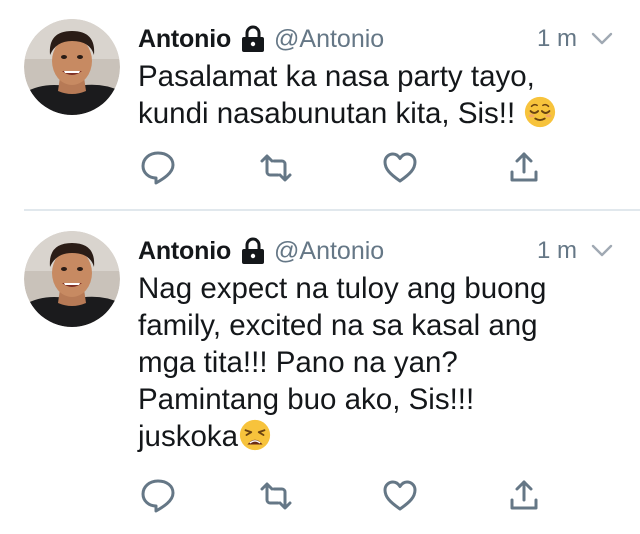  What do you see at coordinates (188, 436) in the screenshot?
I see `tweet-text-line: juskoka` at bounding box center [188, 436].